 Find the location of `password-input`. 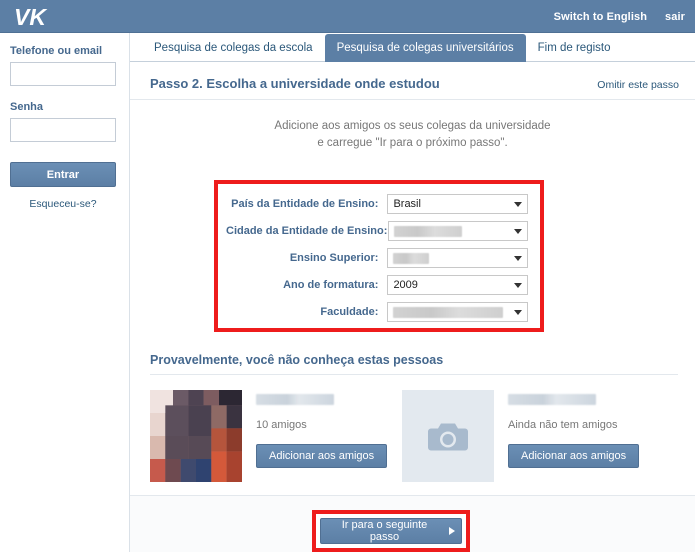

password-input is located at coordinates (63, 130).